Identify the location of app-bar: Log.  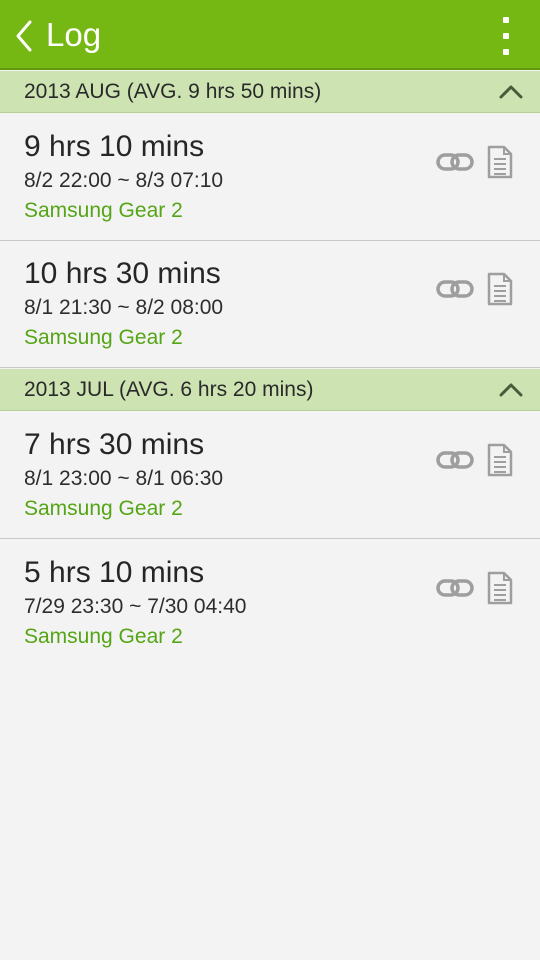
(270, 35).